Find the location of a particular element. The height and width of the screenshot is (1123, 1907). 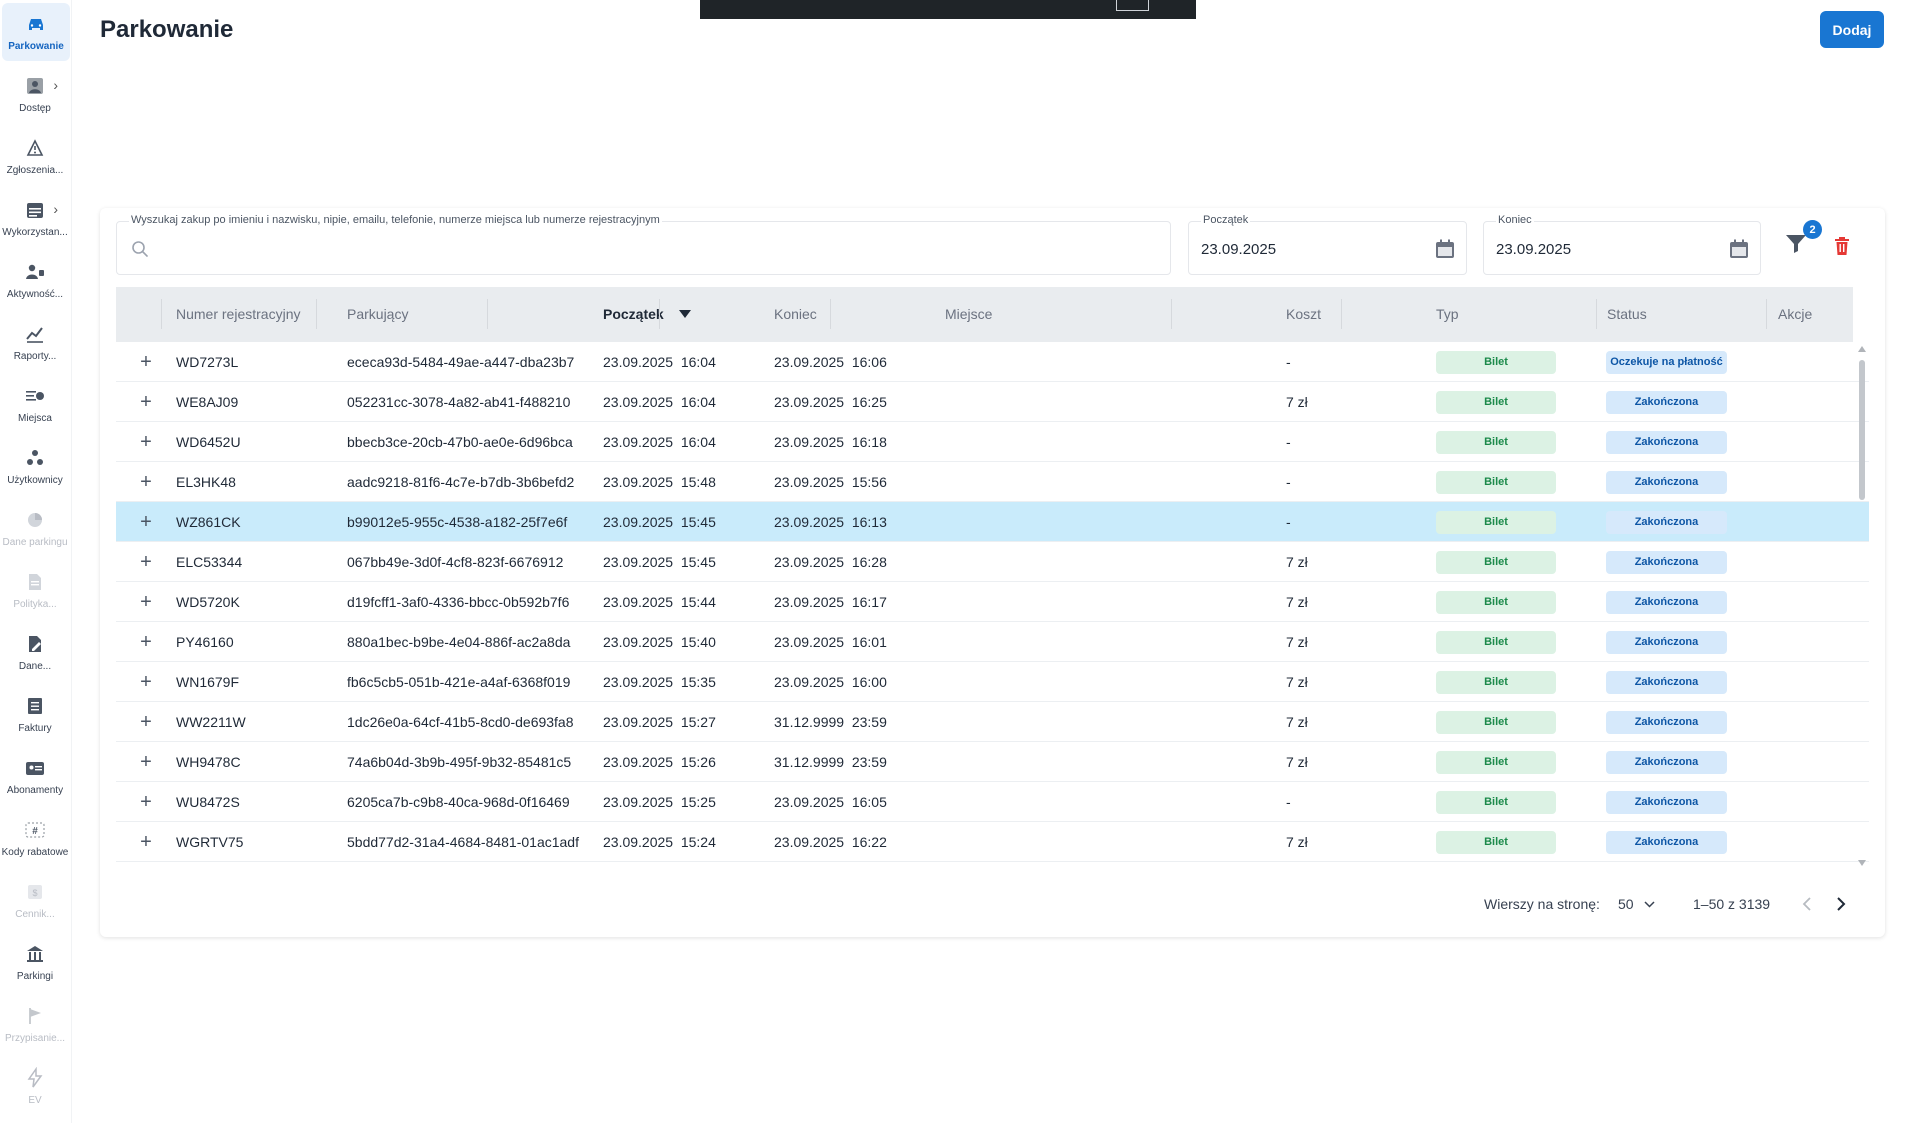

chevron-down-icon is located at coordinates (1649, 904).